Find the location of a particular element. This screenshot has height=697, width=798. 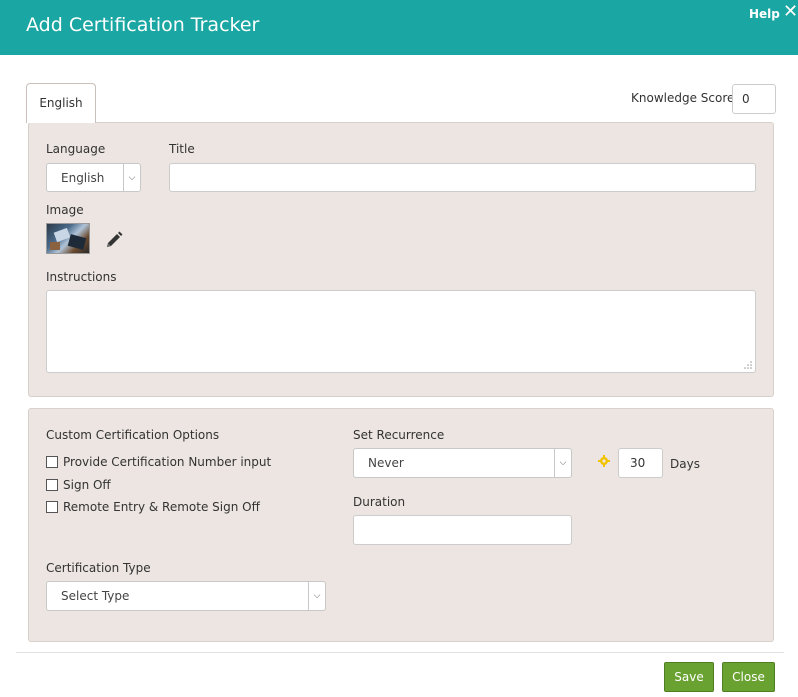

pencil-icon is located at coordinates (114, 240).